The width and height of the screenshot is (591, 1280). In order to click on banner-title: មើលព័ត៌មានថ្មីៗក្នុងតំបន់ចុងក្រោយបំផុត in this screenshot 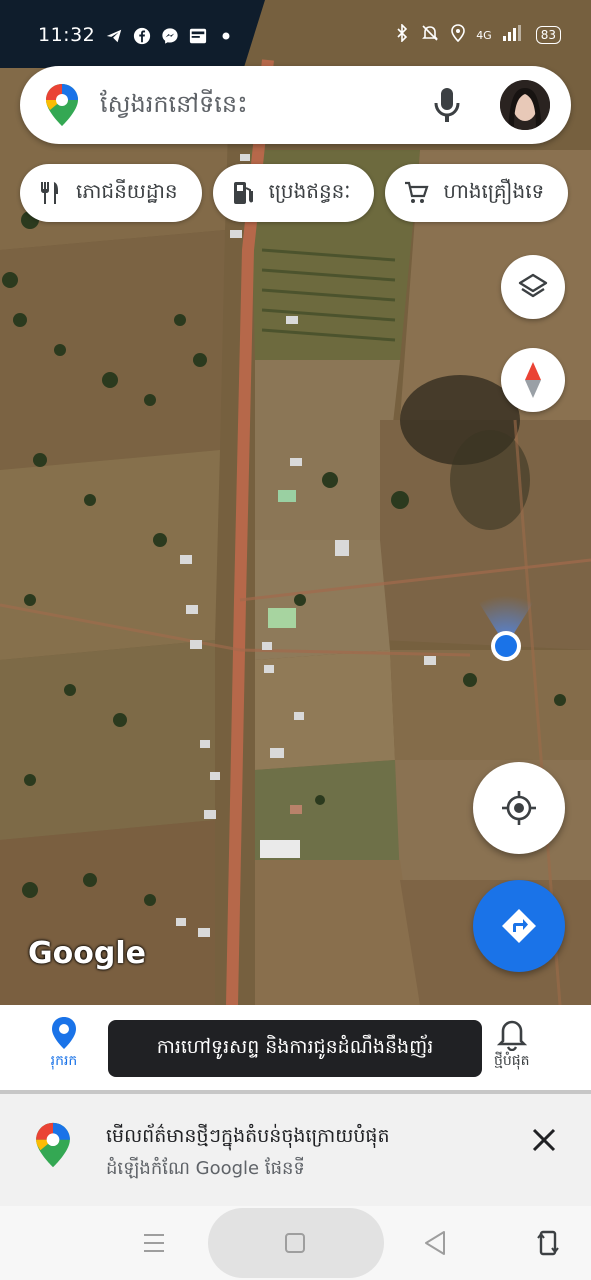, I will do `click(248, 1136)`.